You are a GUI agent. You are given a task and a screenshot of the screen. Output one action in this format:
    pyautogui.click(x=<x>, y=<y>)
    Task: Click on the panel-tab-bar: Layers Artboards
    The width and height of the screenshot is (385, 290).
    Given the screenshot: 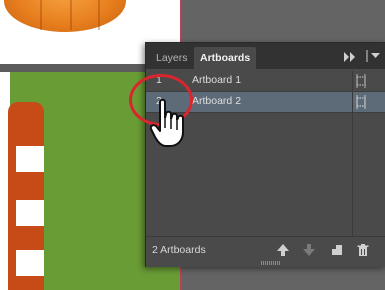 What is the action you would take?
    pyautogui.click(x=265, y=56)
    